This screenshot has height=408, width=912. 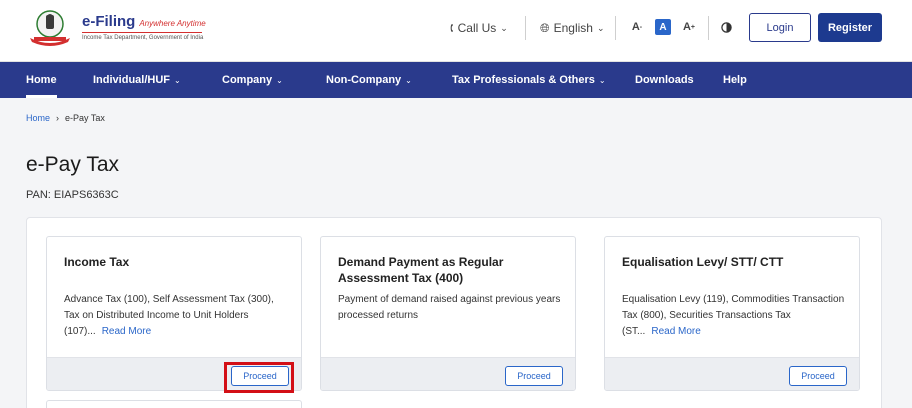 I want to click on breadcrumb: Home › e-Pay Tax, so click(x=65, y=118).